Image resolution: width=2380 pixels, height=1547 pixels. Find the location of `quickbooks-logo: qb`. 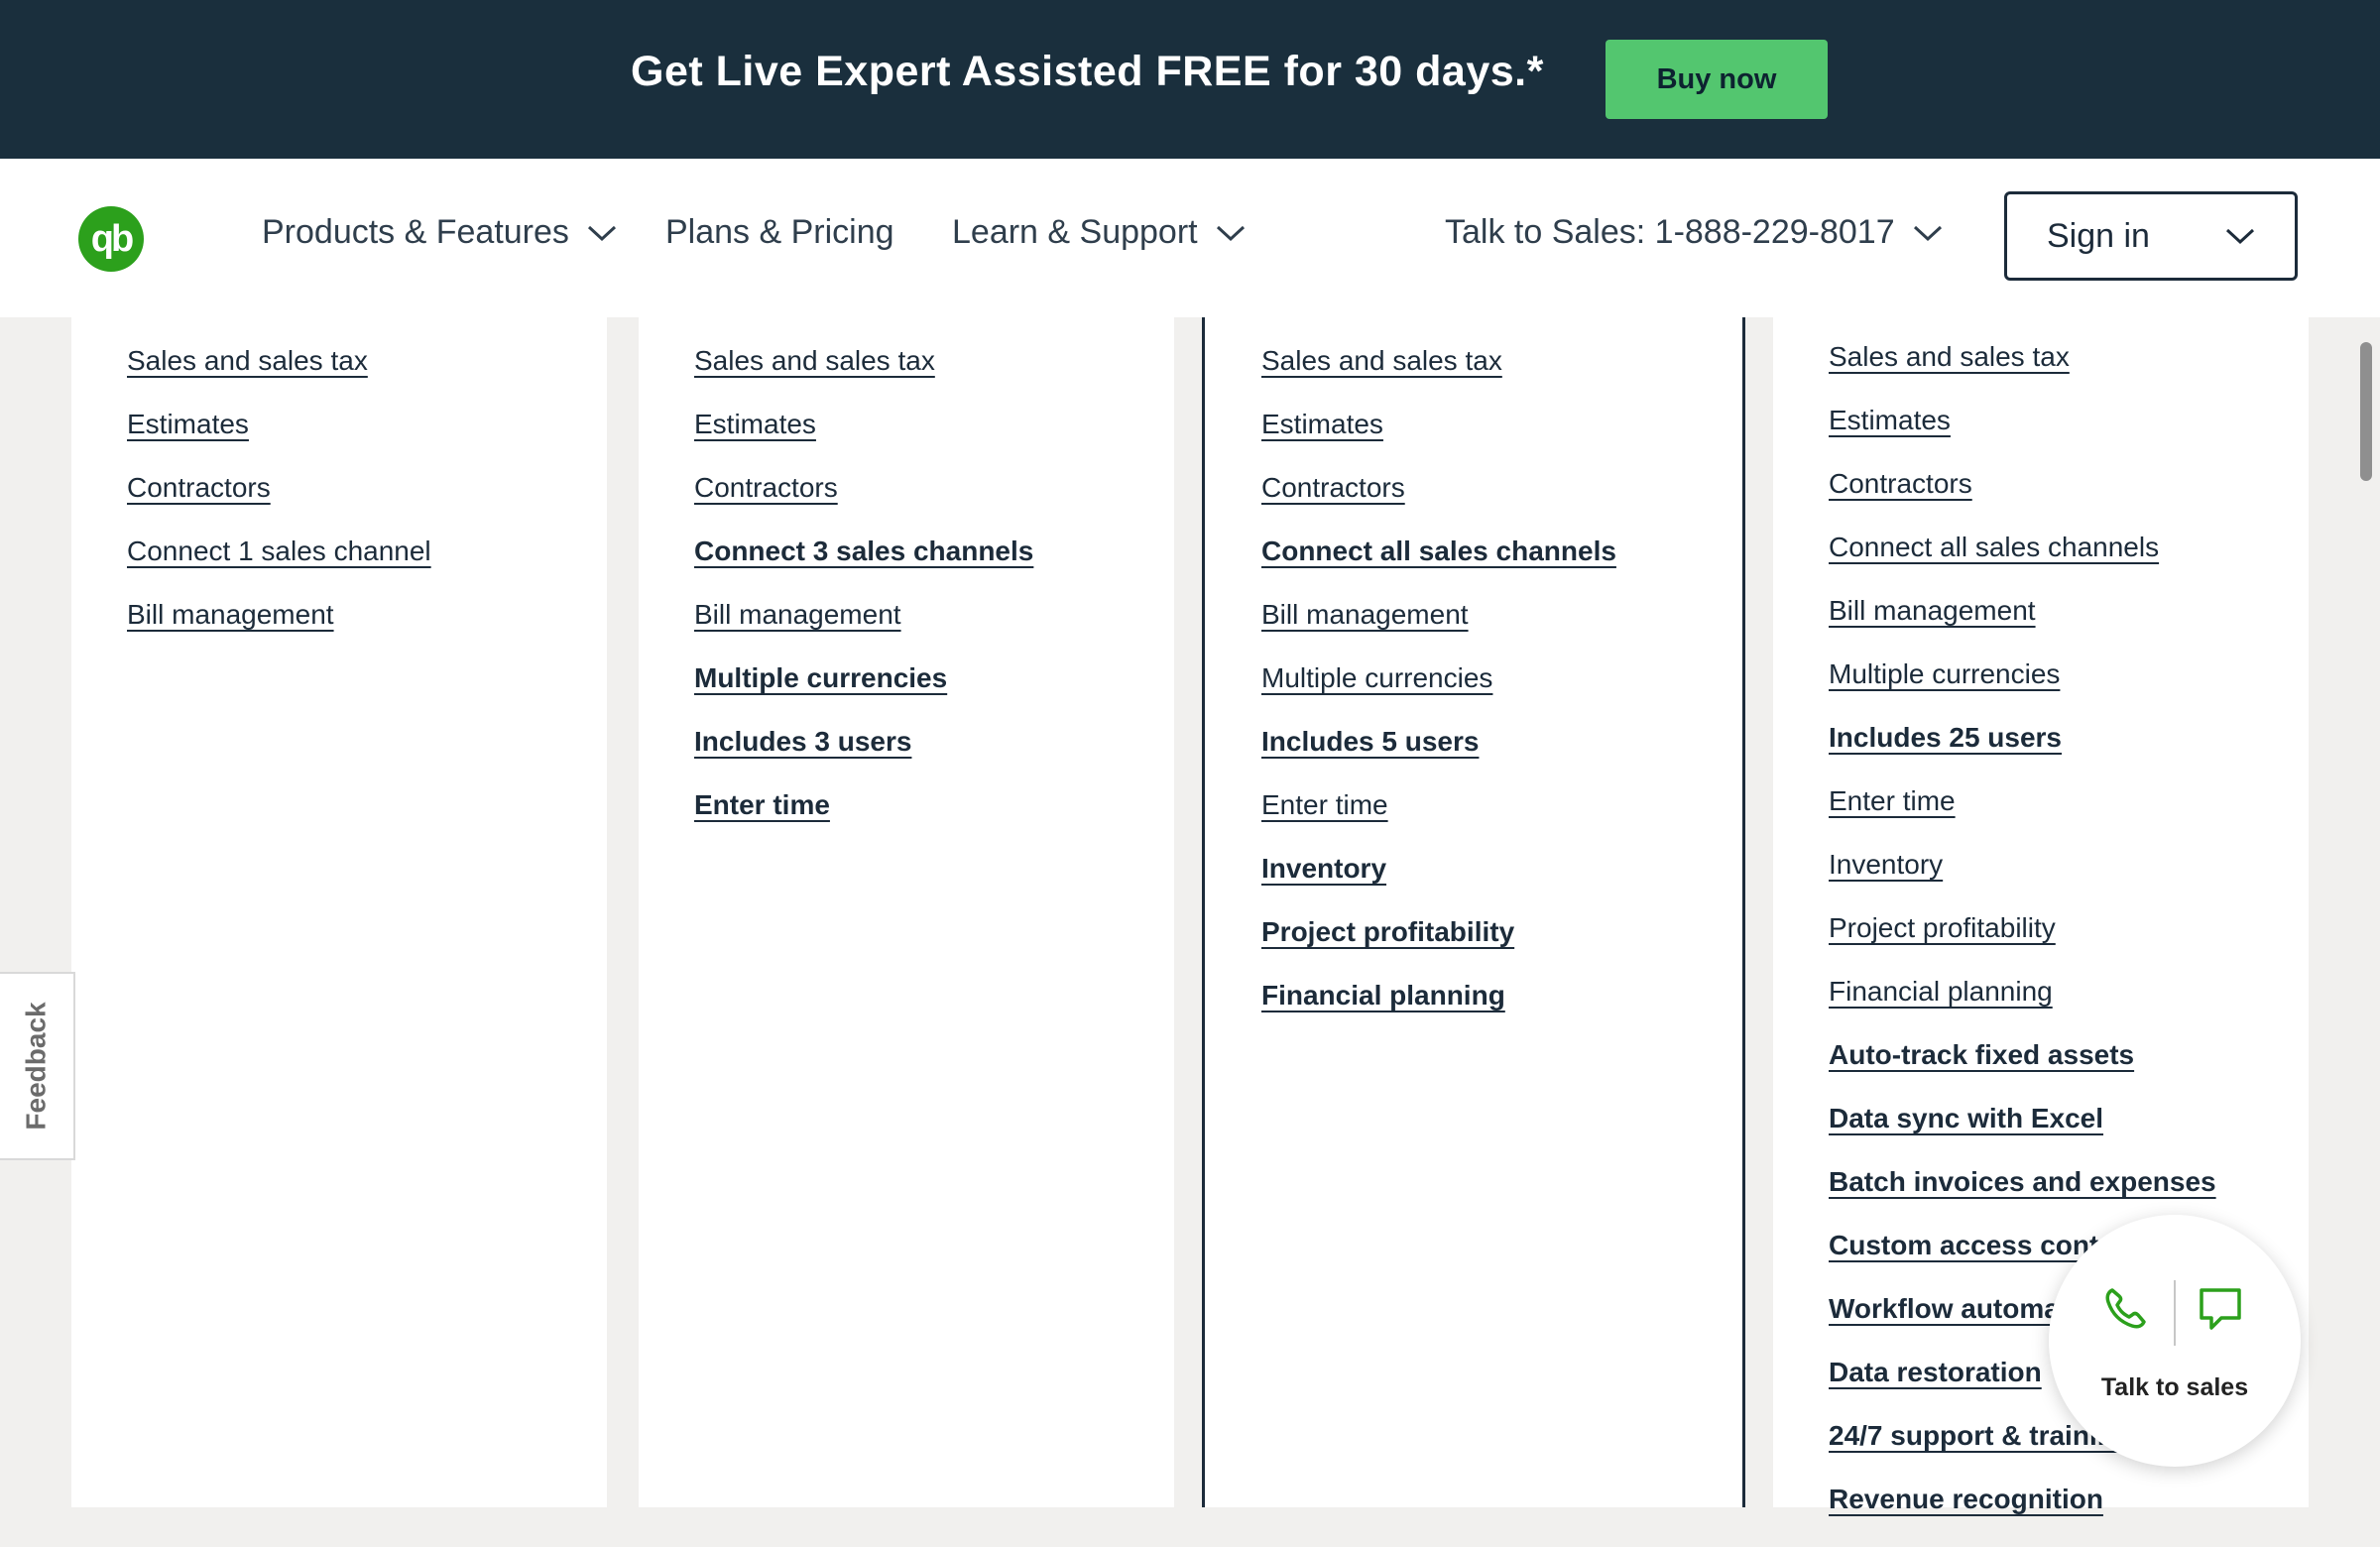

quickbooks-logo: qb is located at coordinates (111, 239).